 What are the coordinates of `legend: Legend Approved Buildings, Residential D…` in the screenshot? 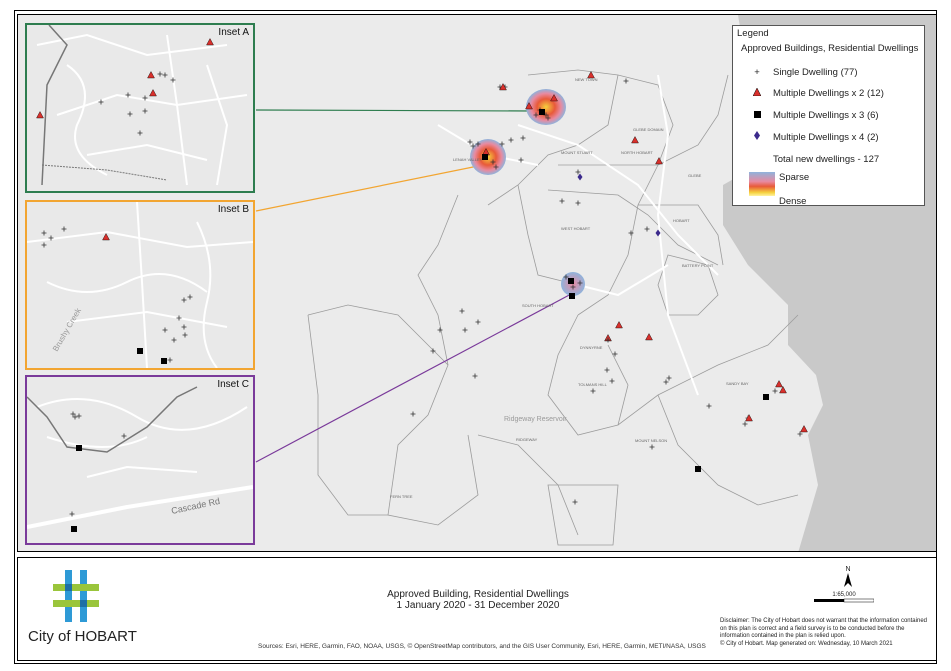 It's located at (828, 116).